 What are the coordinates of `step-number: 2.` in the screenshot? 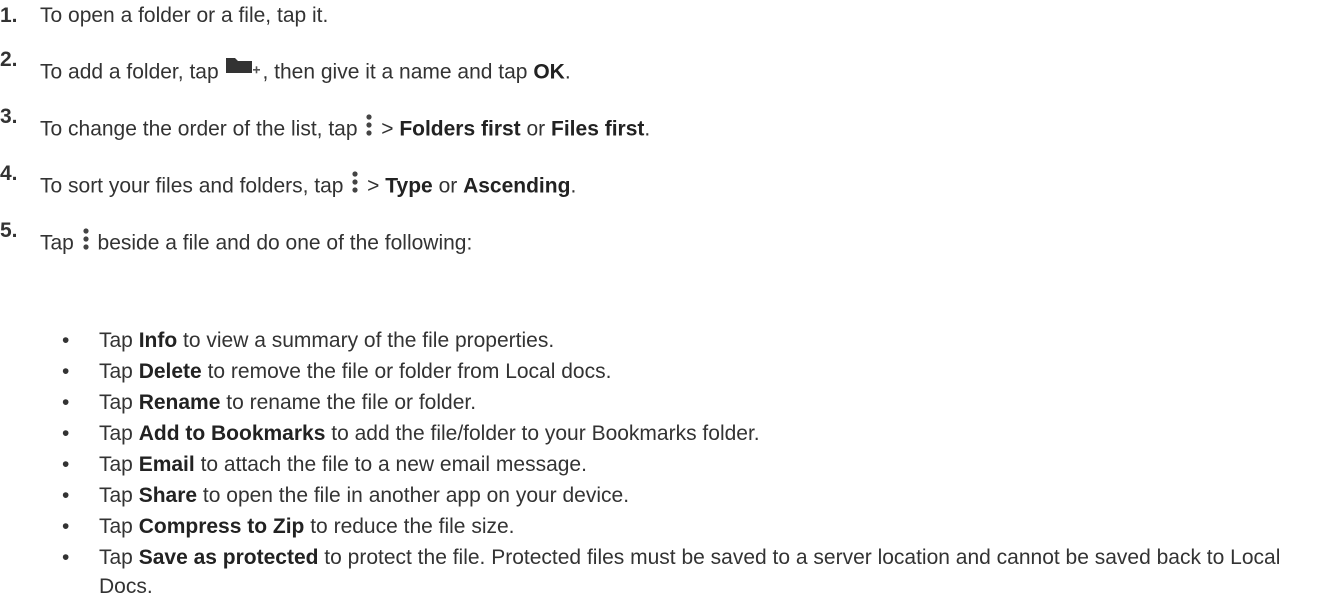 It's located at (9, 59).